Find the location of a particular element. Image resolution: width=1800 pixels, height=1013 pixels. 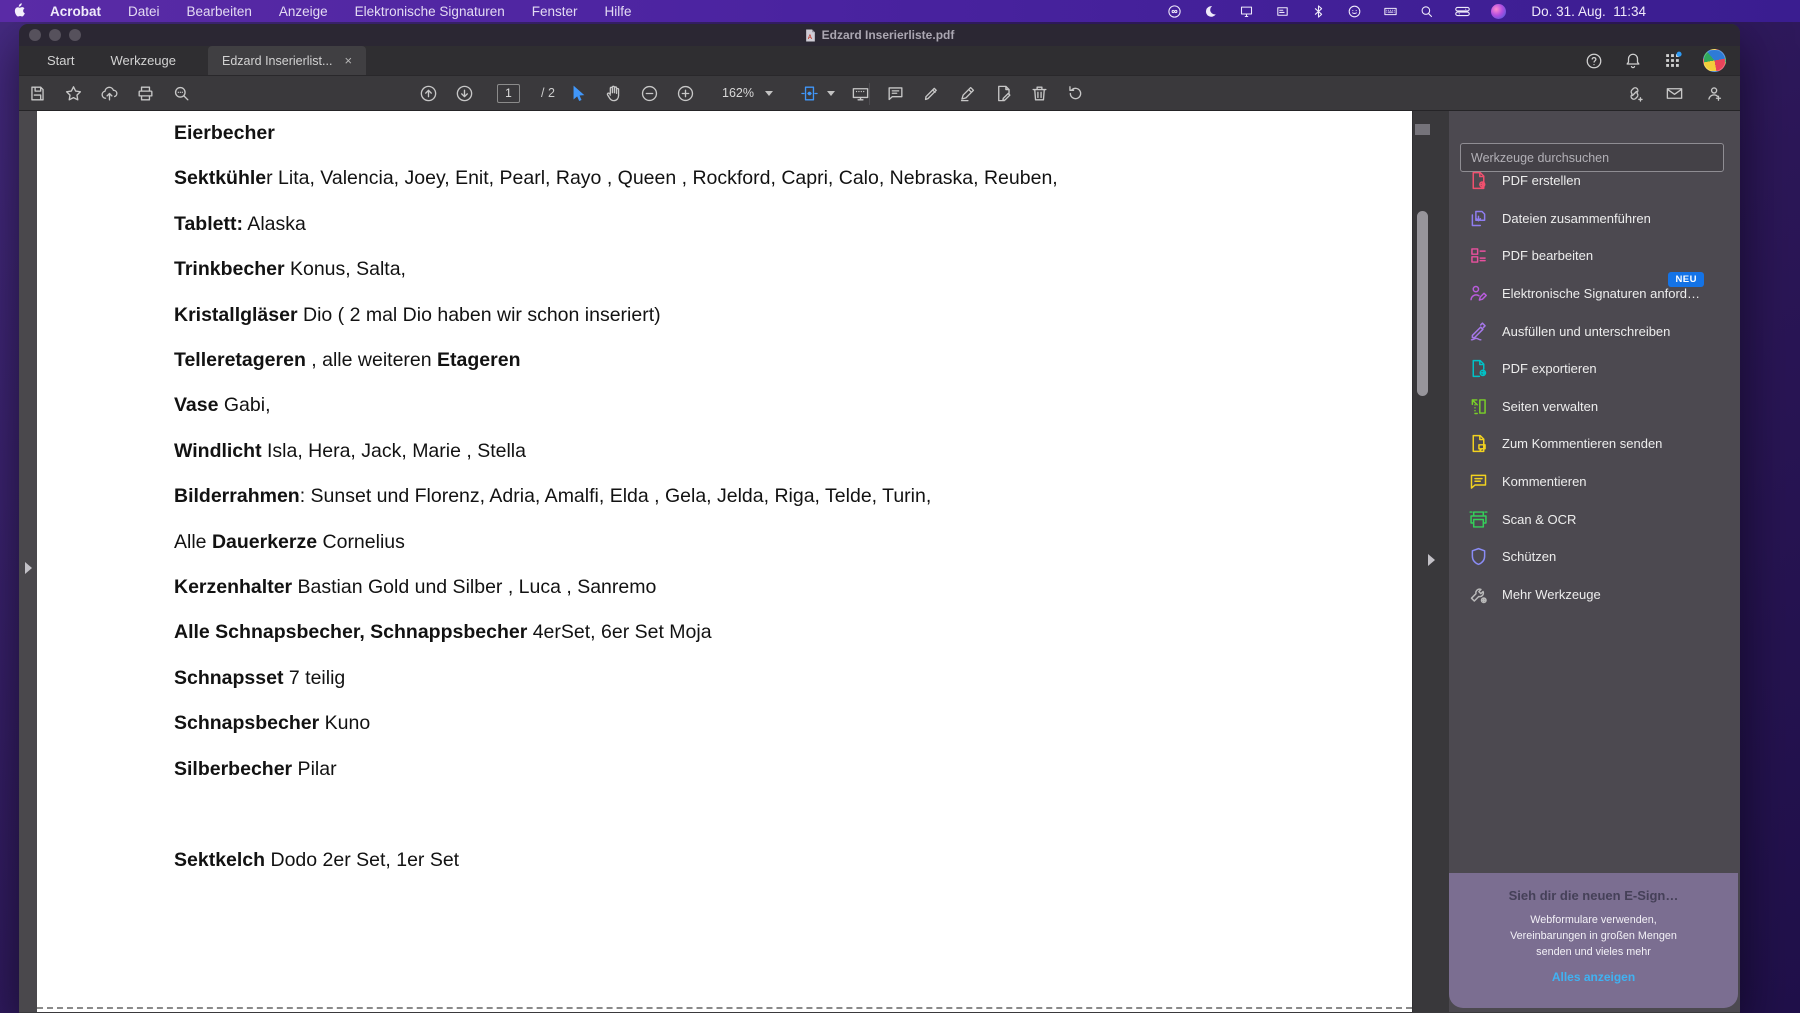

zoom-caret-icon is located at coordinates (768, 93).